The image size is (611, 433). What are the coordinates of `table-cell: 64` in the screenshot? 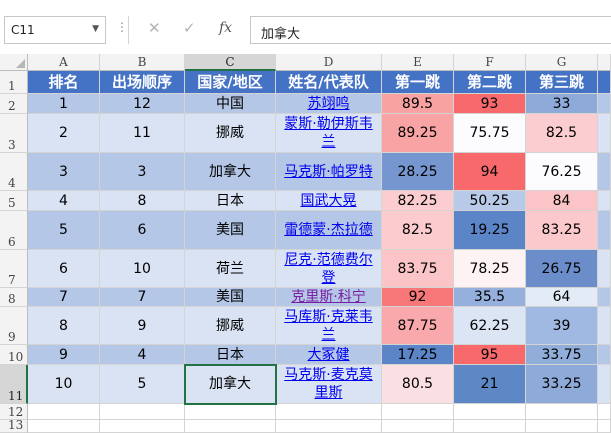 It's located at (562, 297).